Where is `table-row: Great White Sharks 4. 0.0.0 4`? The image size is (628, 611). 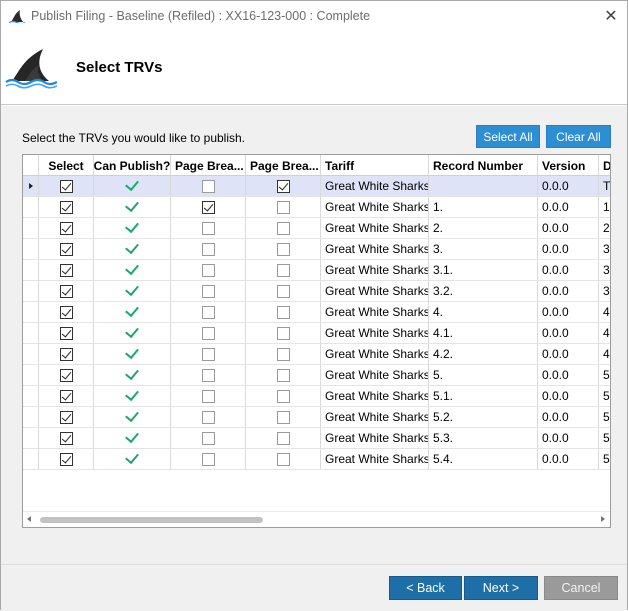
table-row: Great White Sharks 4. 0.0.0 4 is located at coordinates (316, 312).